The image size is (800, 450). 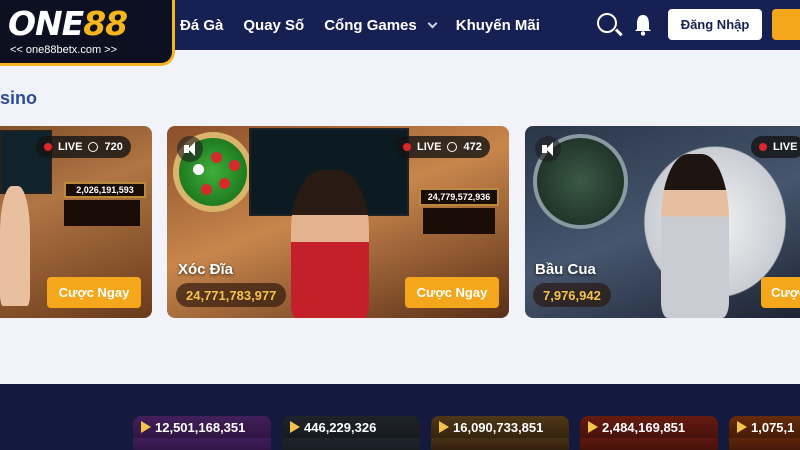 What do you see at coordinates (113, 147) in the screenshot?
I see `viewer-count: 720` at bounding box center [113, 147].